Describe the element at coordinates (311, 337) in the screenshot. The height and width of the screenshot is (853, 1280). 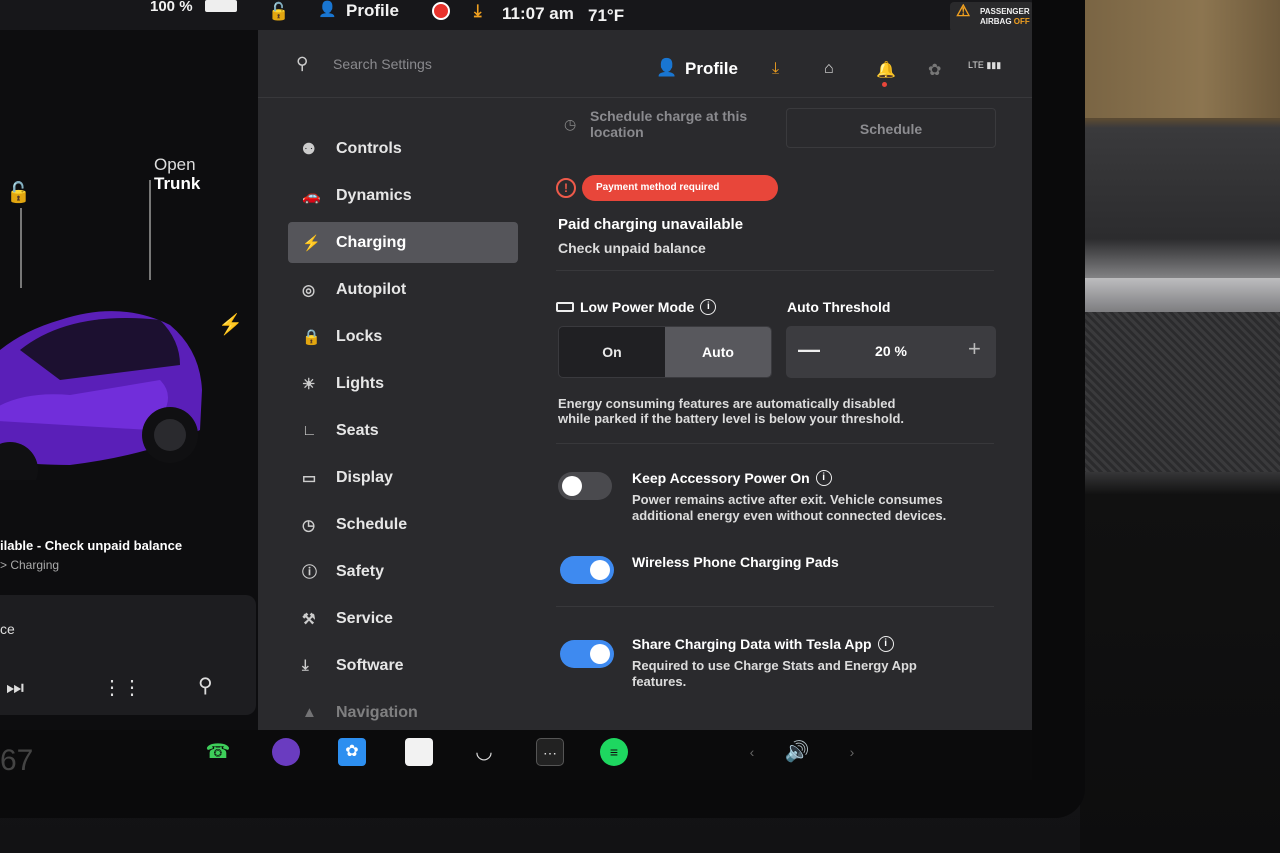
I see `lock-icon: 🔒` at that location.